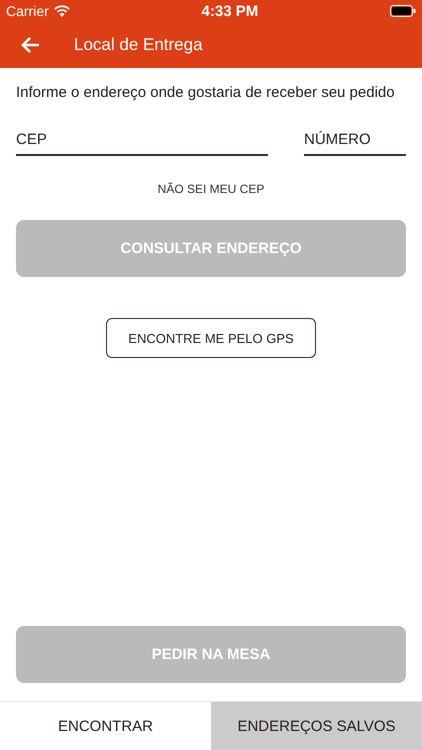 The height and width of the screenshot is (750, 422). I want to click on gps-button: ENCONTRE ME PELO GPS, so click(211, 338).